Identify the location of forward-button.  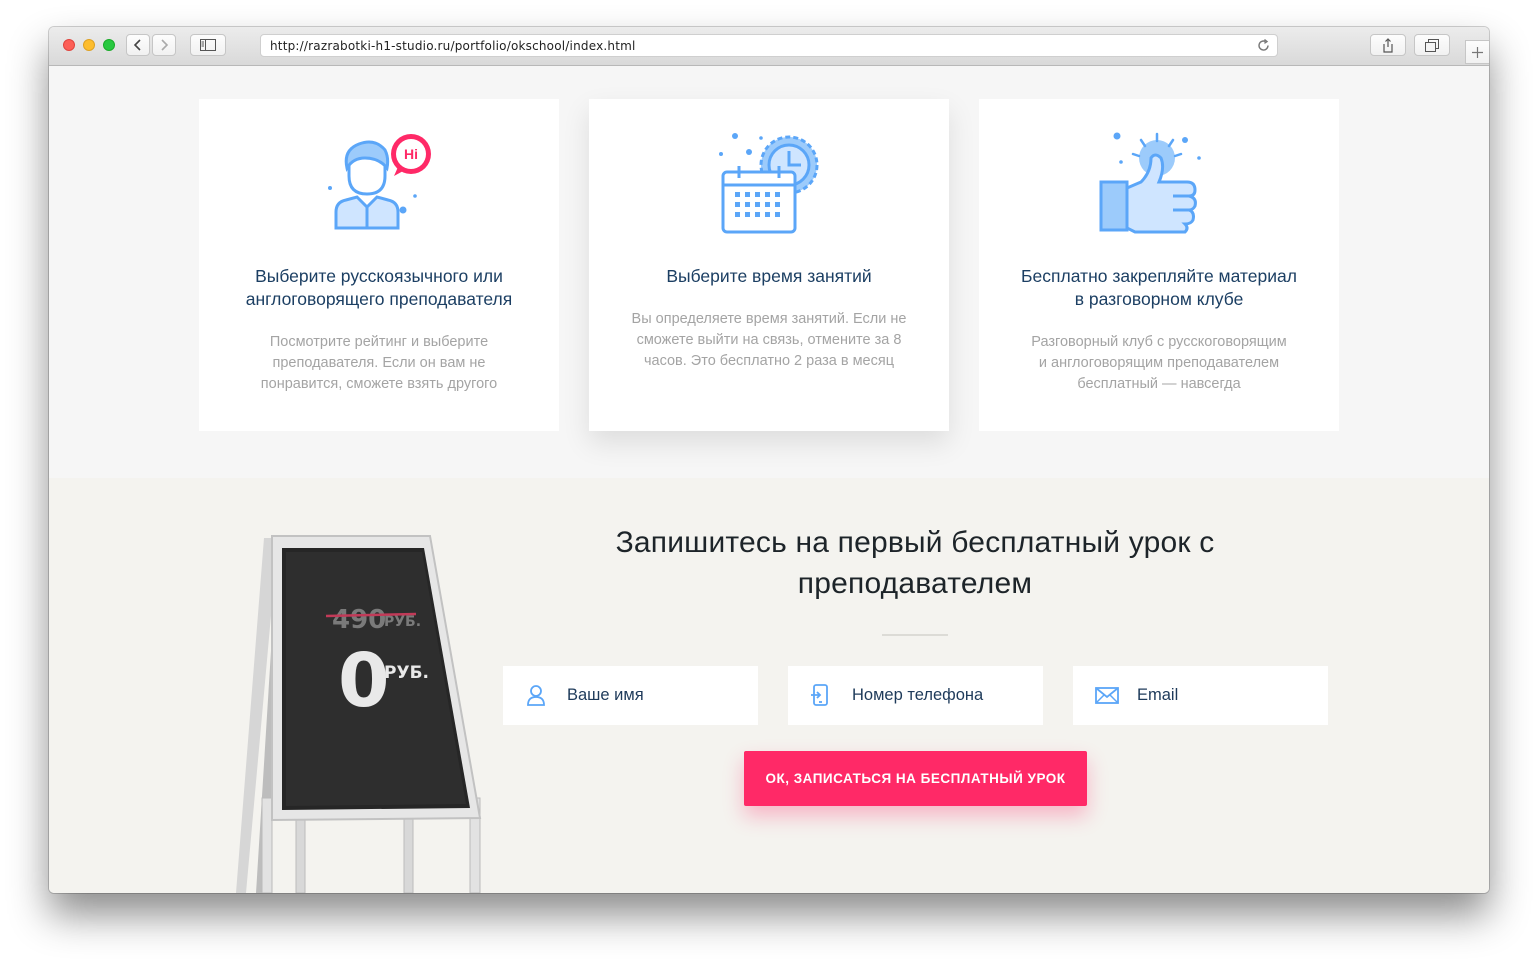
(164, 45).